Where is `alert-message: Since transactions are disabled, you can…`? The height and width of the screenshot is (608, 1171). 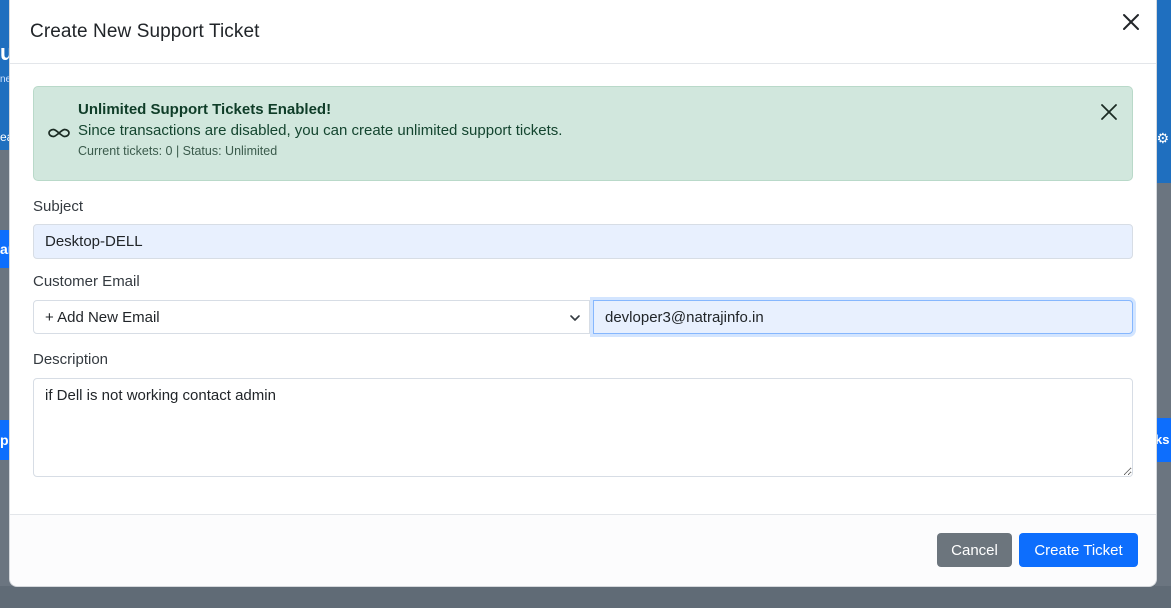
alert-message: Since transactions are disabled, you can… is located at coordinates (320, 130).